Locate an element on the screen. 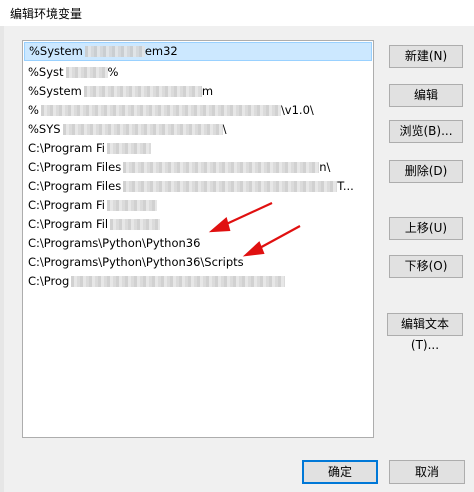 The height and width of the screenshot is (492, 474). move-down-button: 下移(O) is located at coordinates (426, 266).